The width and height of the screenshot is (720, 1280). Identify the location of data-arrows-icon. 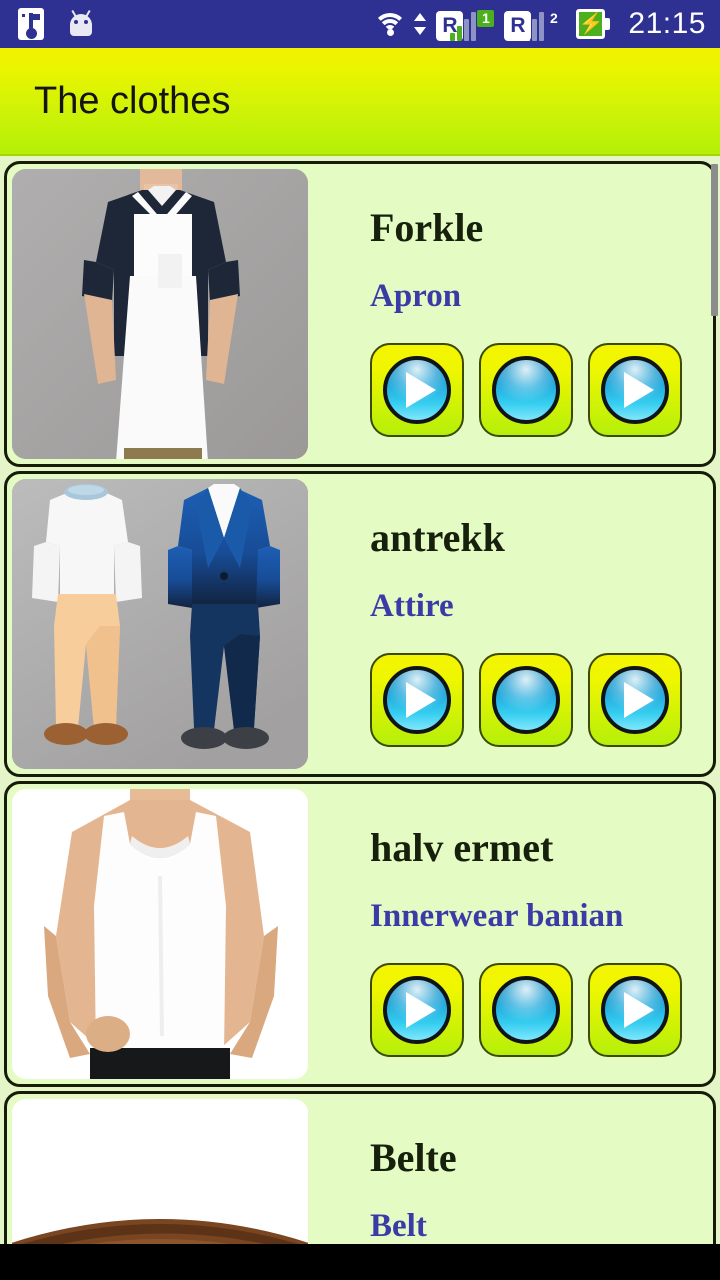
(420, 24).